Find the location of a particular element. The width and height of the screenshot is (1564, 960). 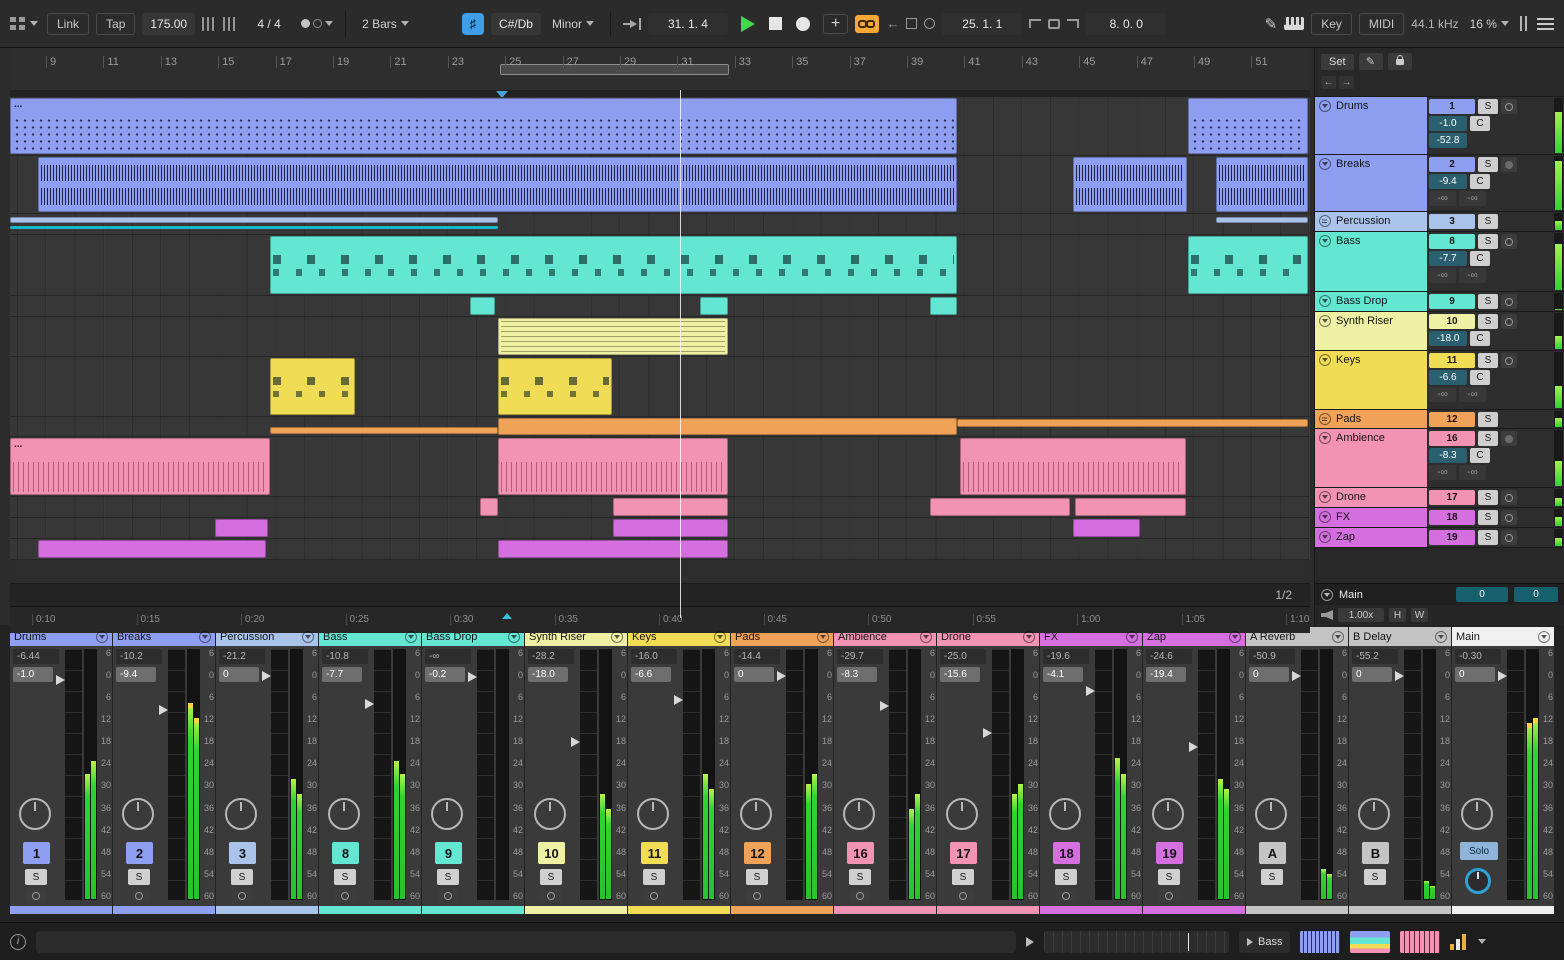

loop-brace is located at coordinates (614, 69).